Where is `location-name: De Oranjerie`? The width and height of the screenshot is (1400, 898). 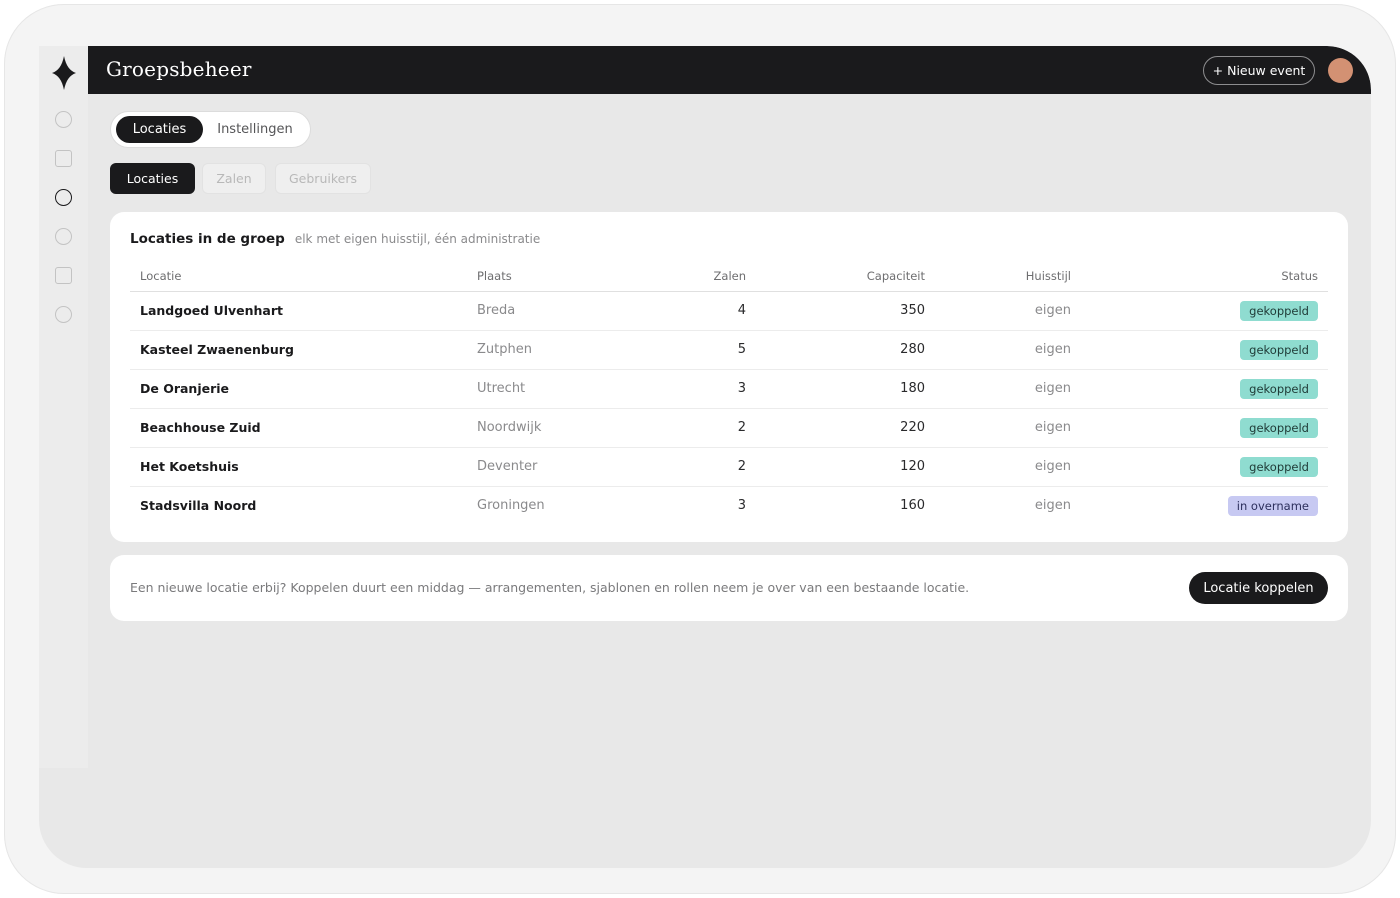 location-name: De Oranjerie is located at coordinates (298, 389).